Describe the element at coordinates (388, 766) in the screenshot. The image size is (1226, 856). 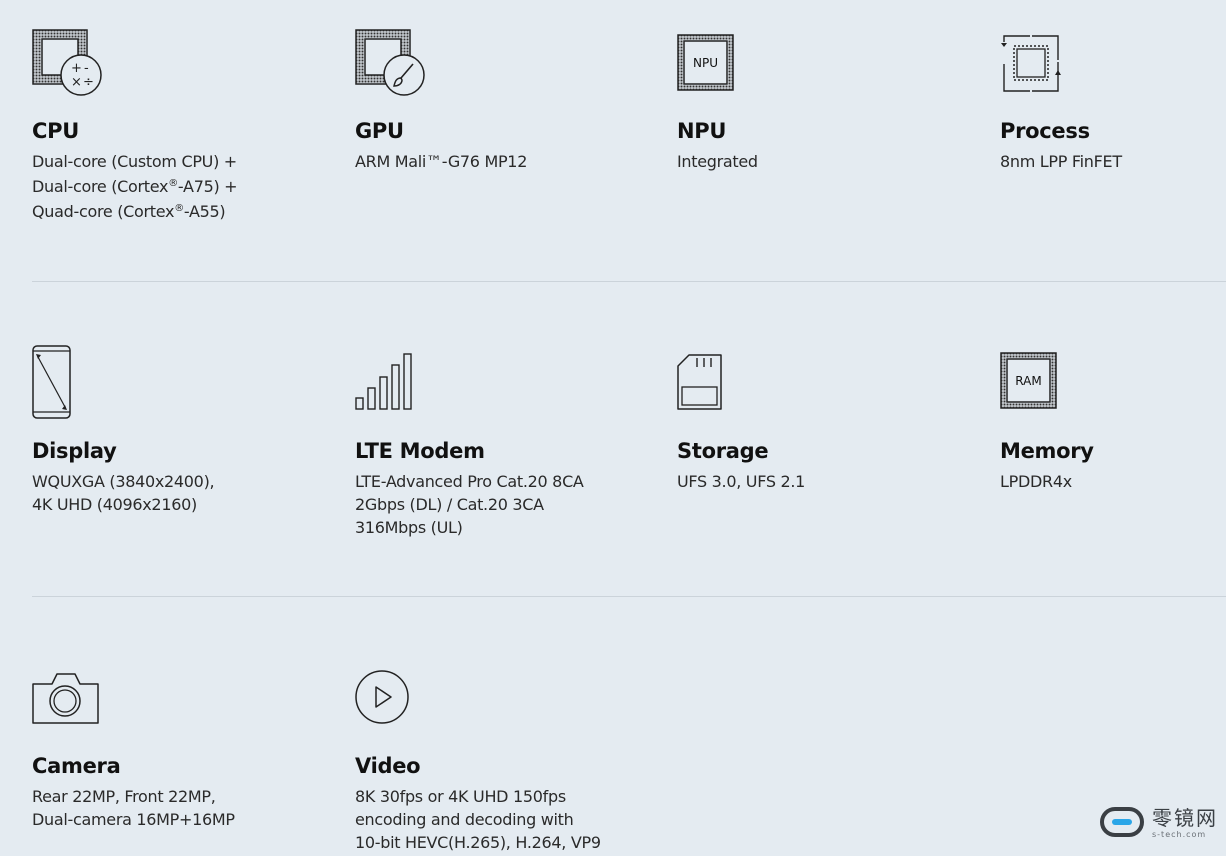
I see `spec-title: Video` at that location.